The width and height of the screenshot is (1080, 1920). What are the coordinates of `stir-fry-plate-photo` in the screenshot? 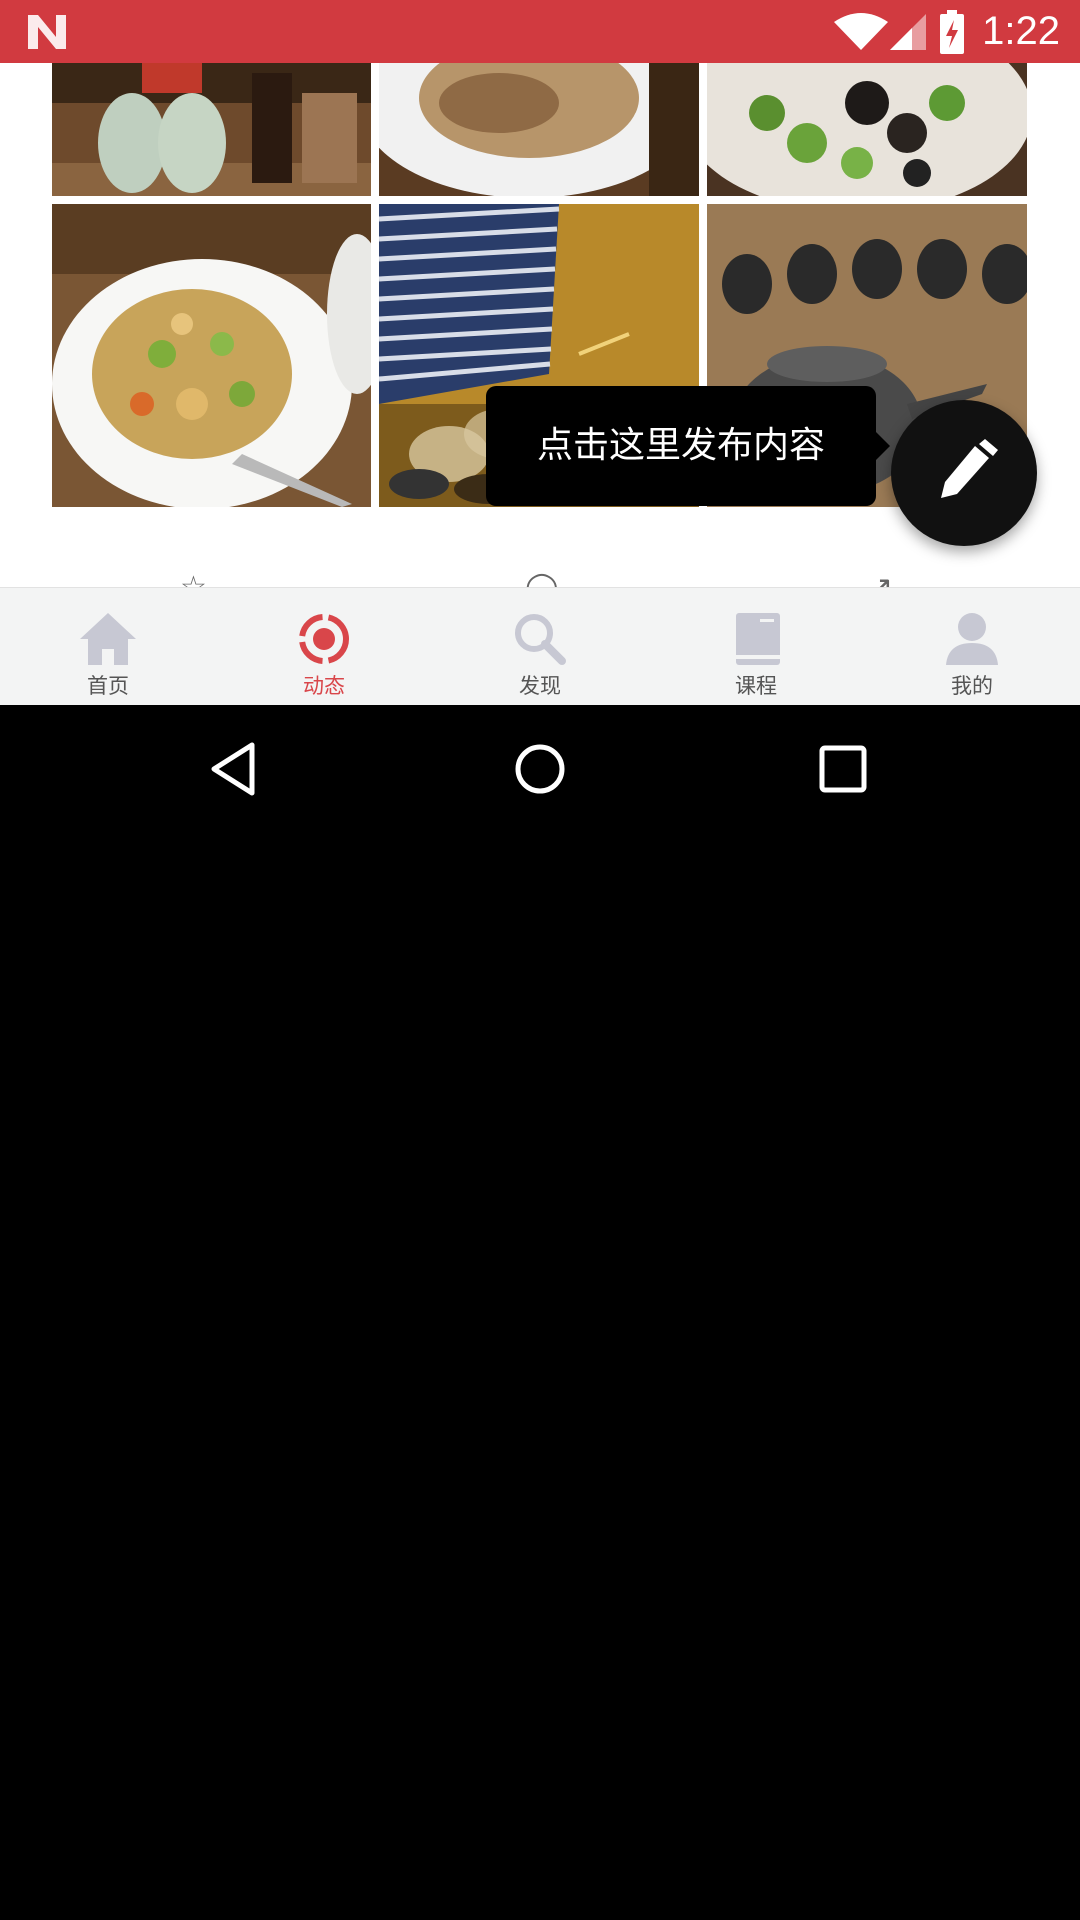 It's located at (211, 355).